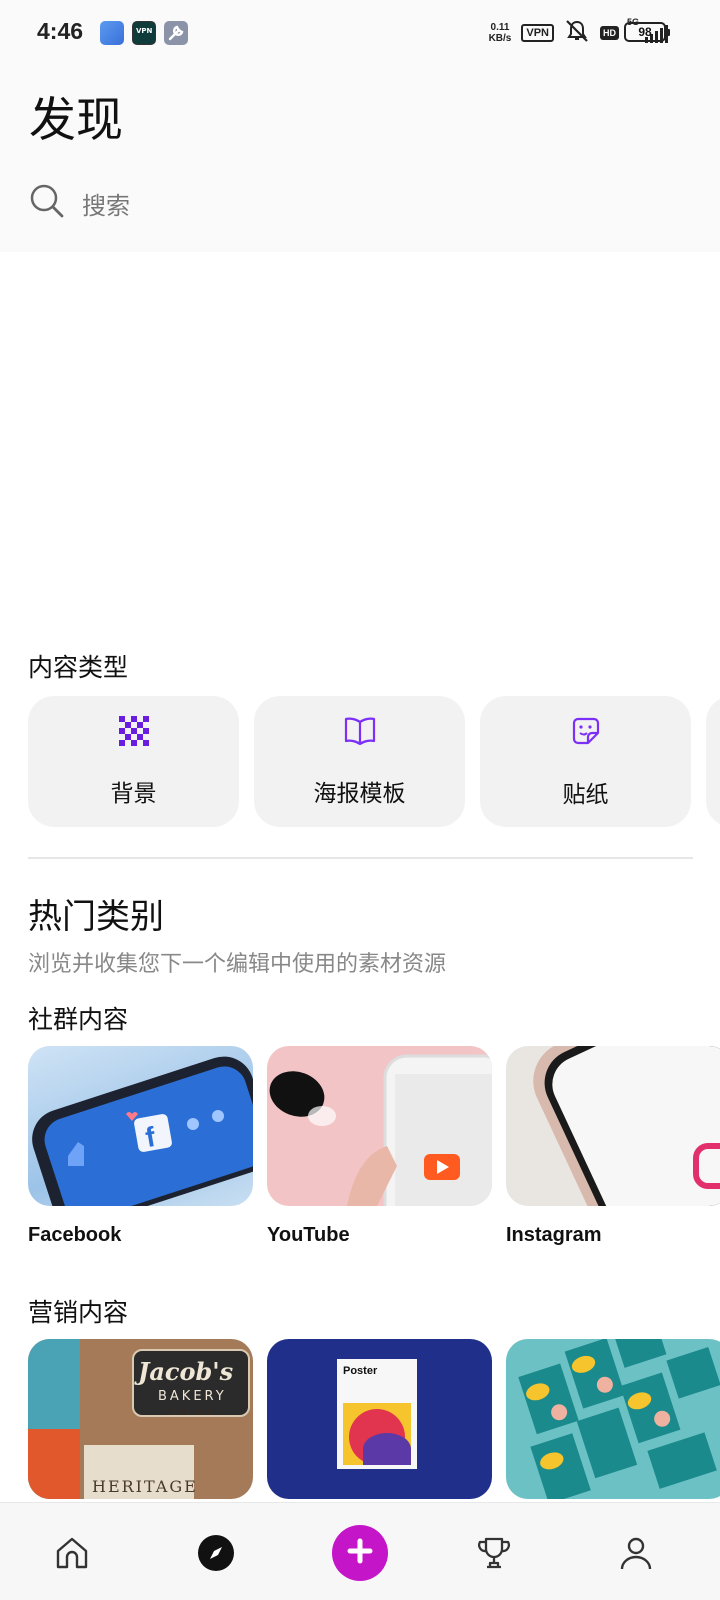 The height and width of the screenshot is (1600, 720). What do you see at coordinates (144, 33) in the screenshot?
I see `vpn-app-icon: VPN` at bounding box center [144, 33].